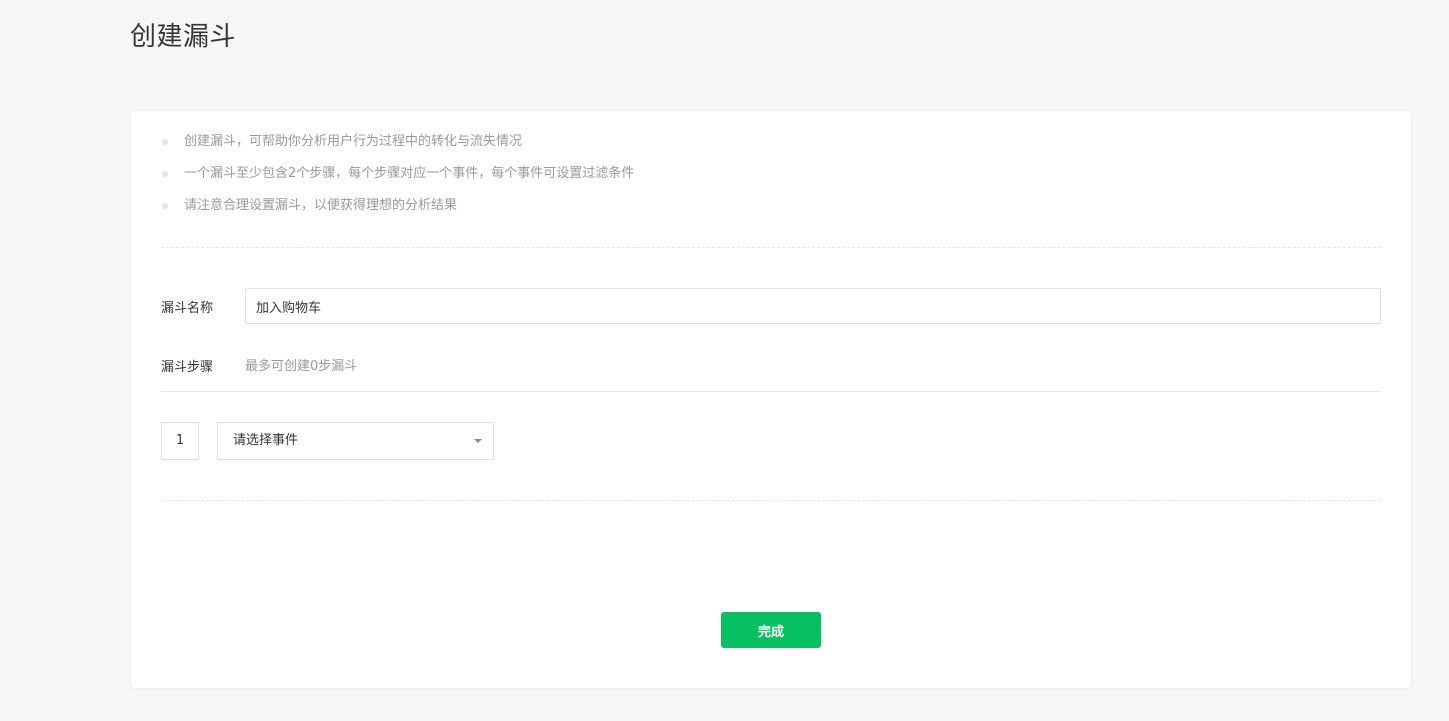 The height and width of the screenshot is (721, 1449). I want to click on tip-text: 创建漏斗，可帮助你分析用户行为过程中的转化与流失情况, so click(353, 141).